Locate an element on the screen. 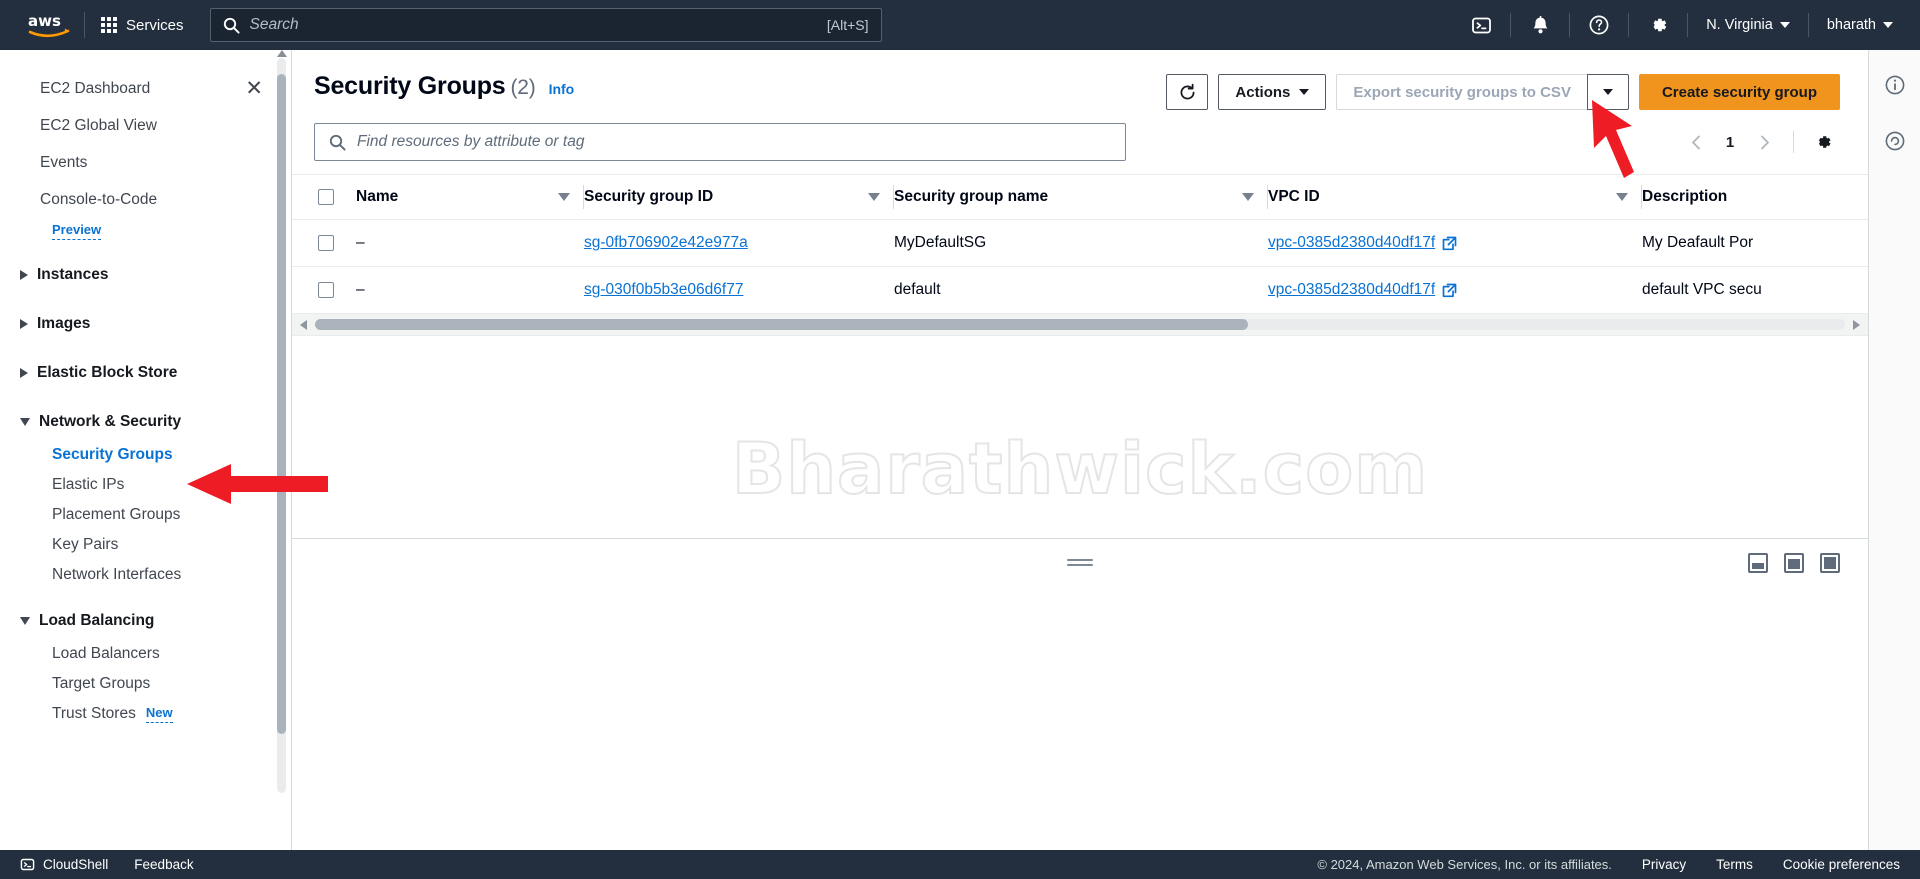  sidebar-item-label: EC2 Dashboard is located at coordinates (95, 88).